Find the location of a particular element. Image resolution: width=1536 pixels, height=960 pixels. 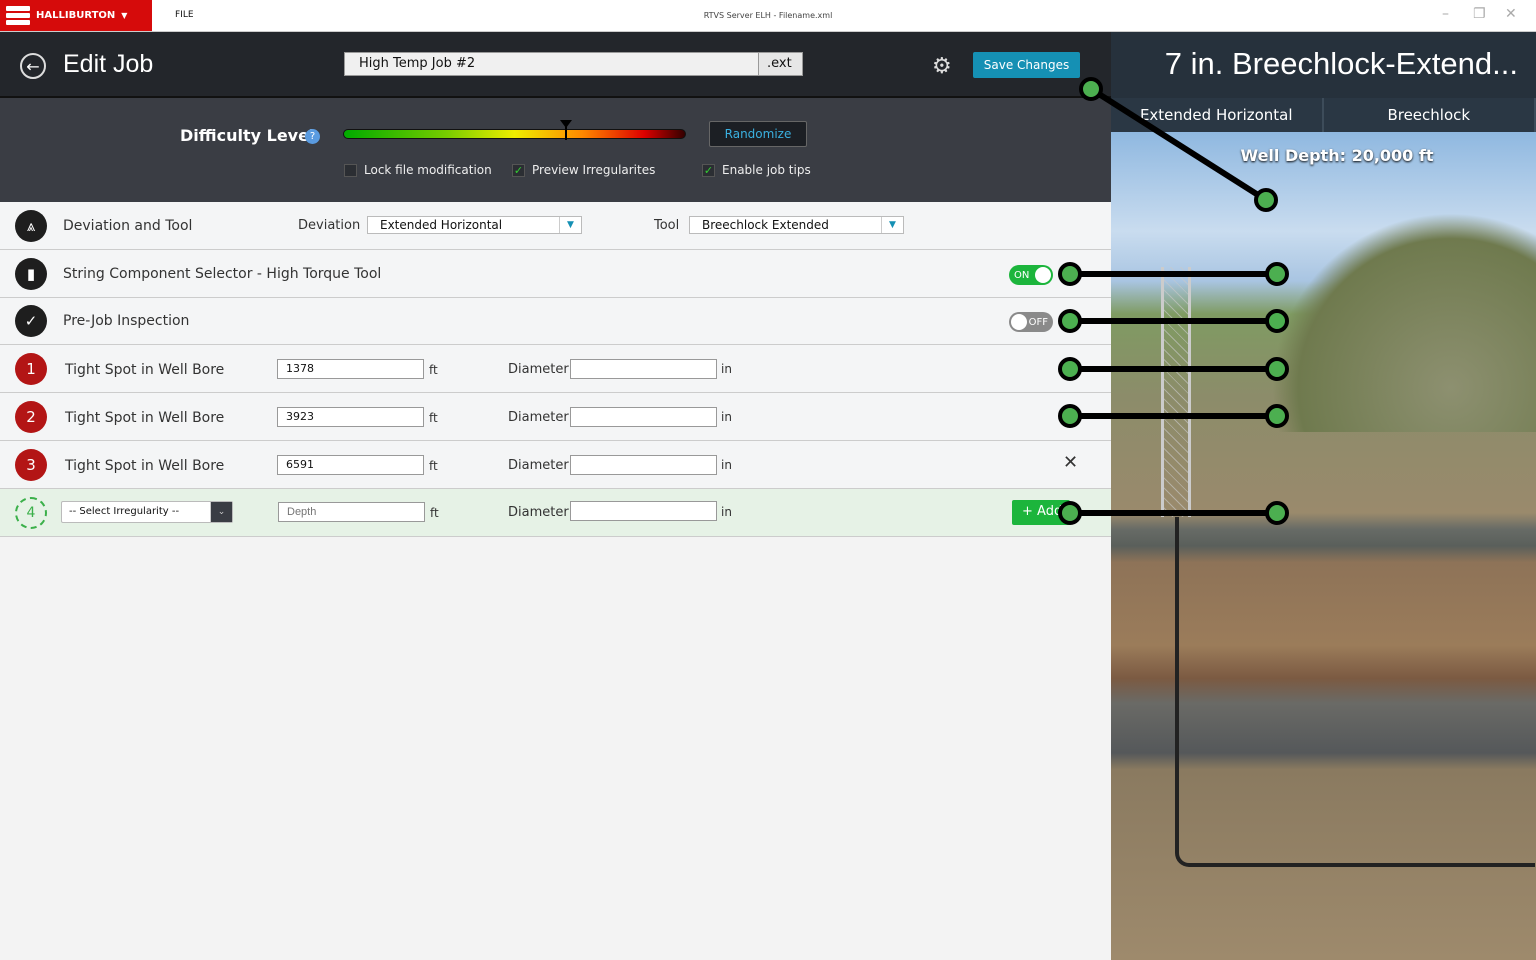

add-button: + Add is located at coordinates (1041, 512).